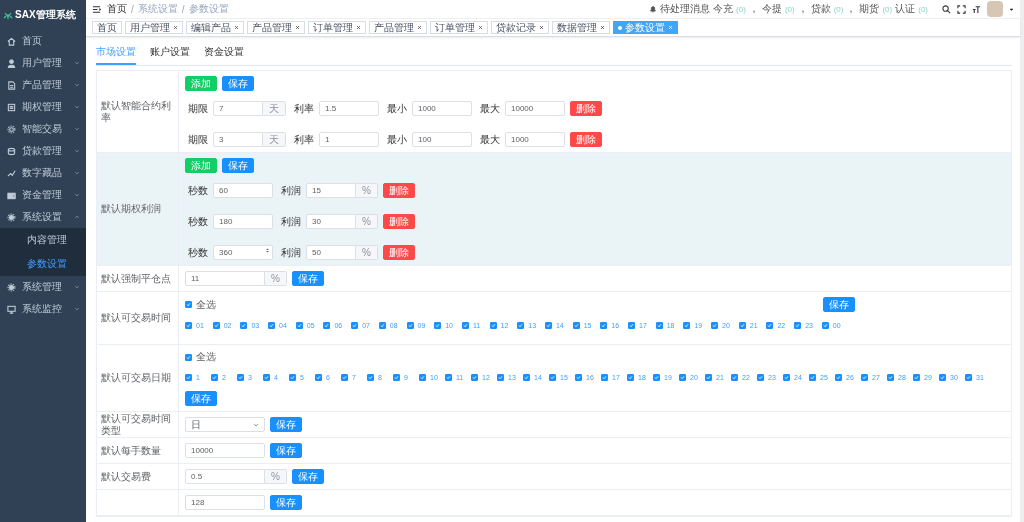  I want to click on sidebar-item: 资金管理, so click(43, 195).